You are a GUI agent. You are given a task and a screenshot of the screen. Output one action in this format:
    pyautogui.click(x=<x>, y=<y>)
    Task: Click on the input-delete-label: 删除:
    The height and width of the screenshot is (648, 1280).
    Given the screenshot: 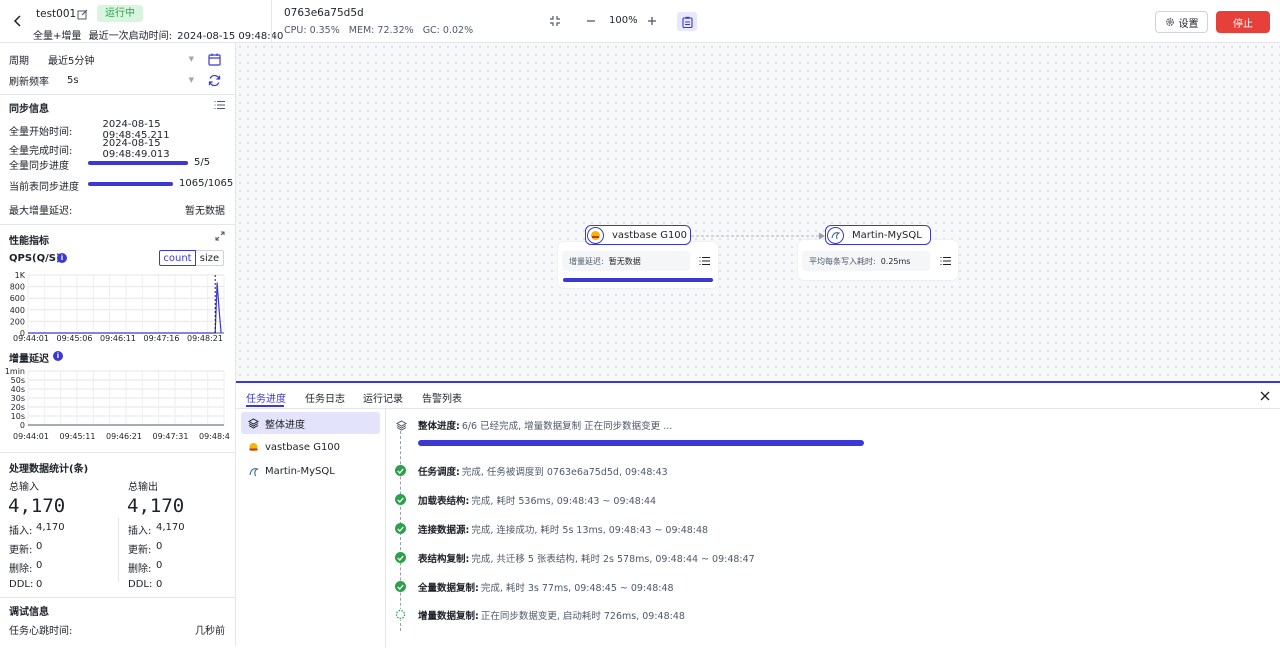 What is the action you would take?
    pyautogui.click(x=21, y=569)
    